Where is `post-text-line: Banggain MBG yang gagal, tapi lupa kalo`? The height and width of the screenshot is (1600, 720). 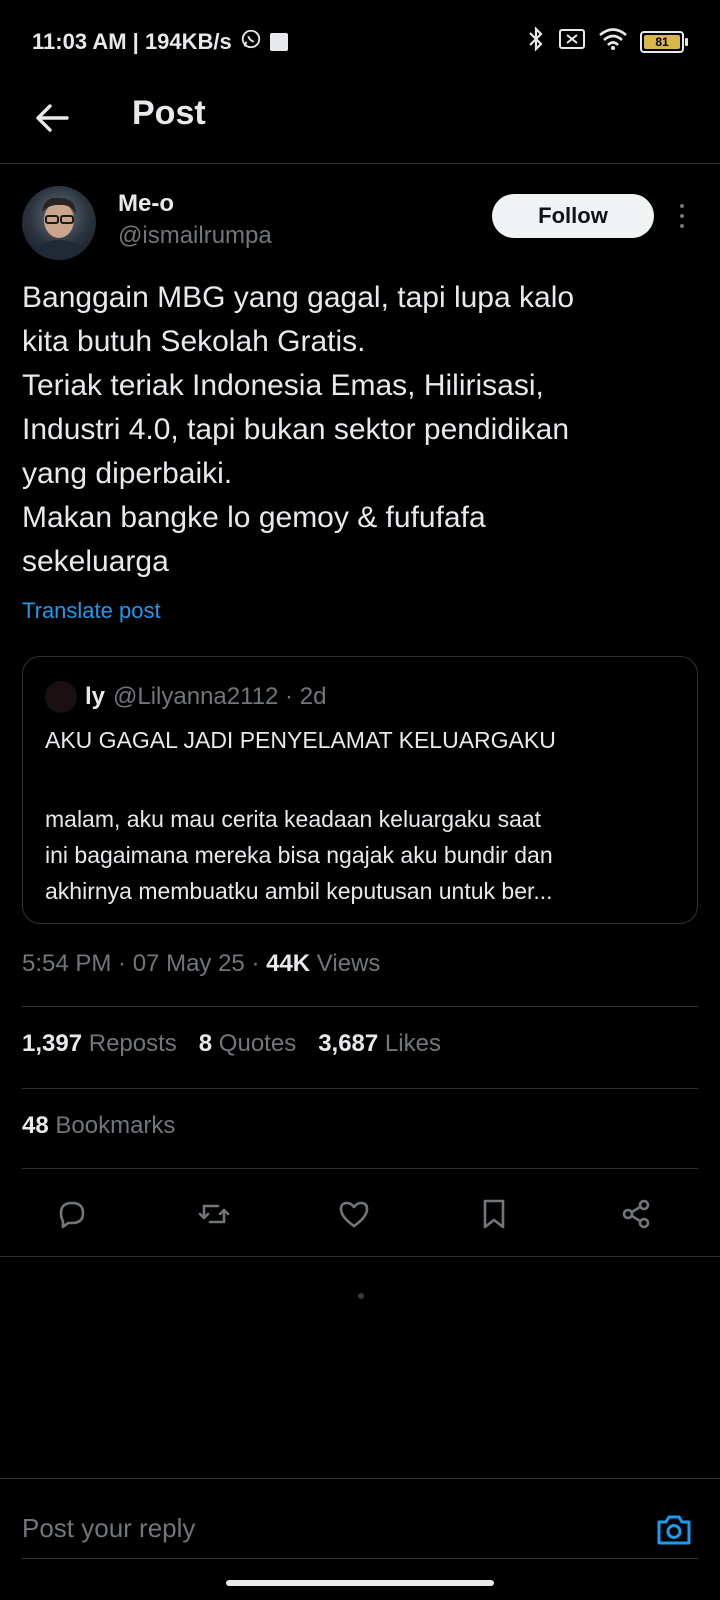
post-text-line: Banggain MBG yang gagal, tapi lupa kalo is located at coordinates (298, 297).